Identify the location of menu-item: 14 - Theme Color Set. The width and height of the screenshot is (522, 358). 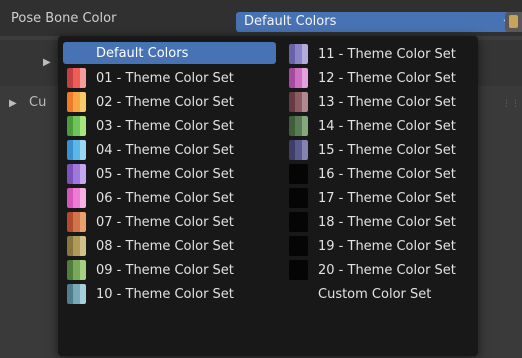
(380, 126).